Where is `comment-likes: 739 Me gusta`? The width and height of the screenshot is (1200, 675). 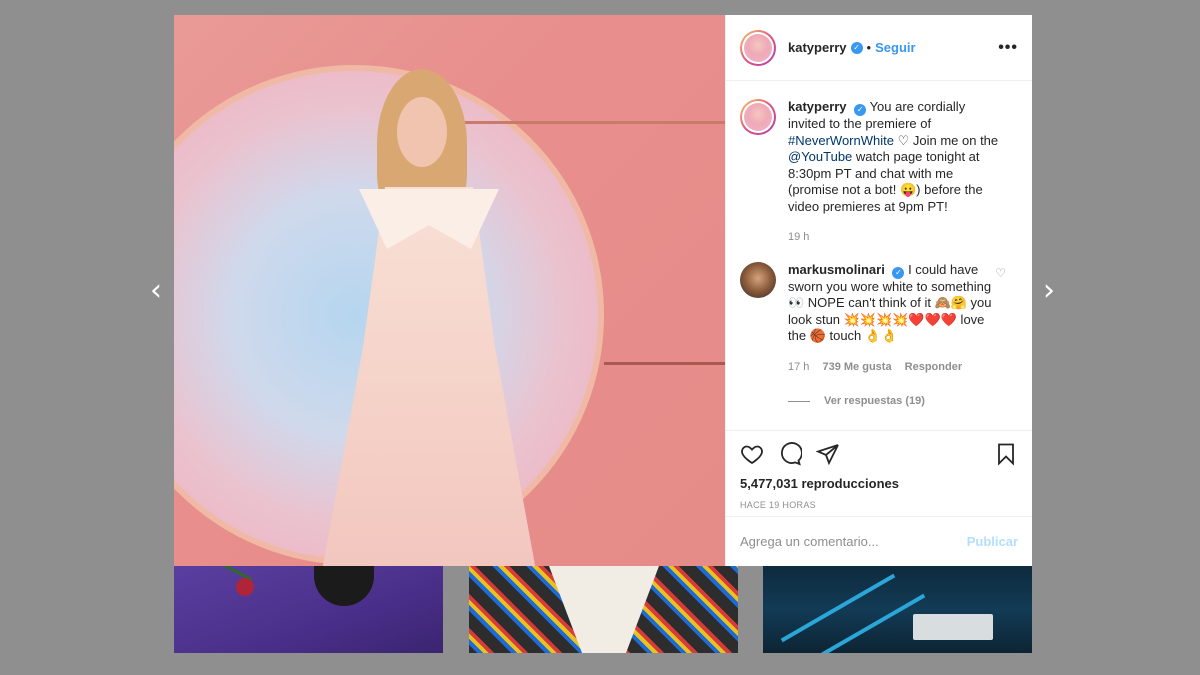 comment-likes: 739 Me gusta is located at coordinates (856, 367).